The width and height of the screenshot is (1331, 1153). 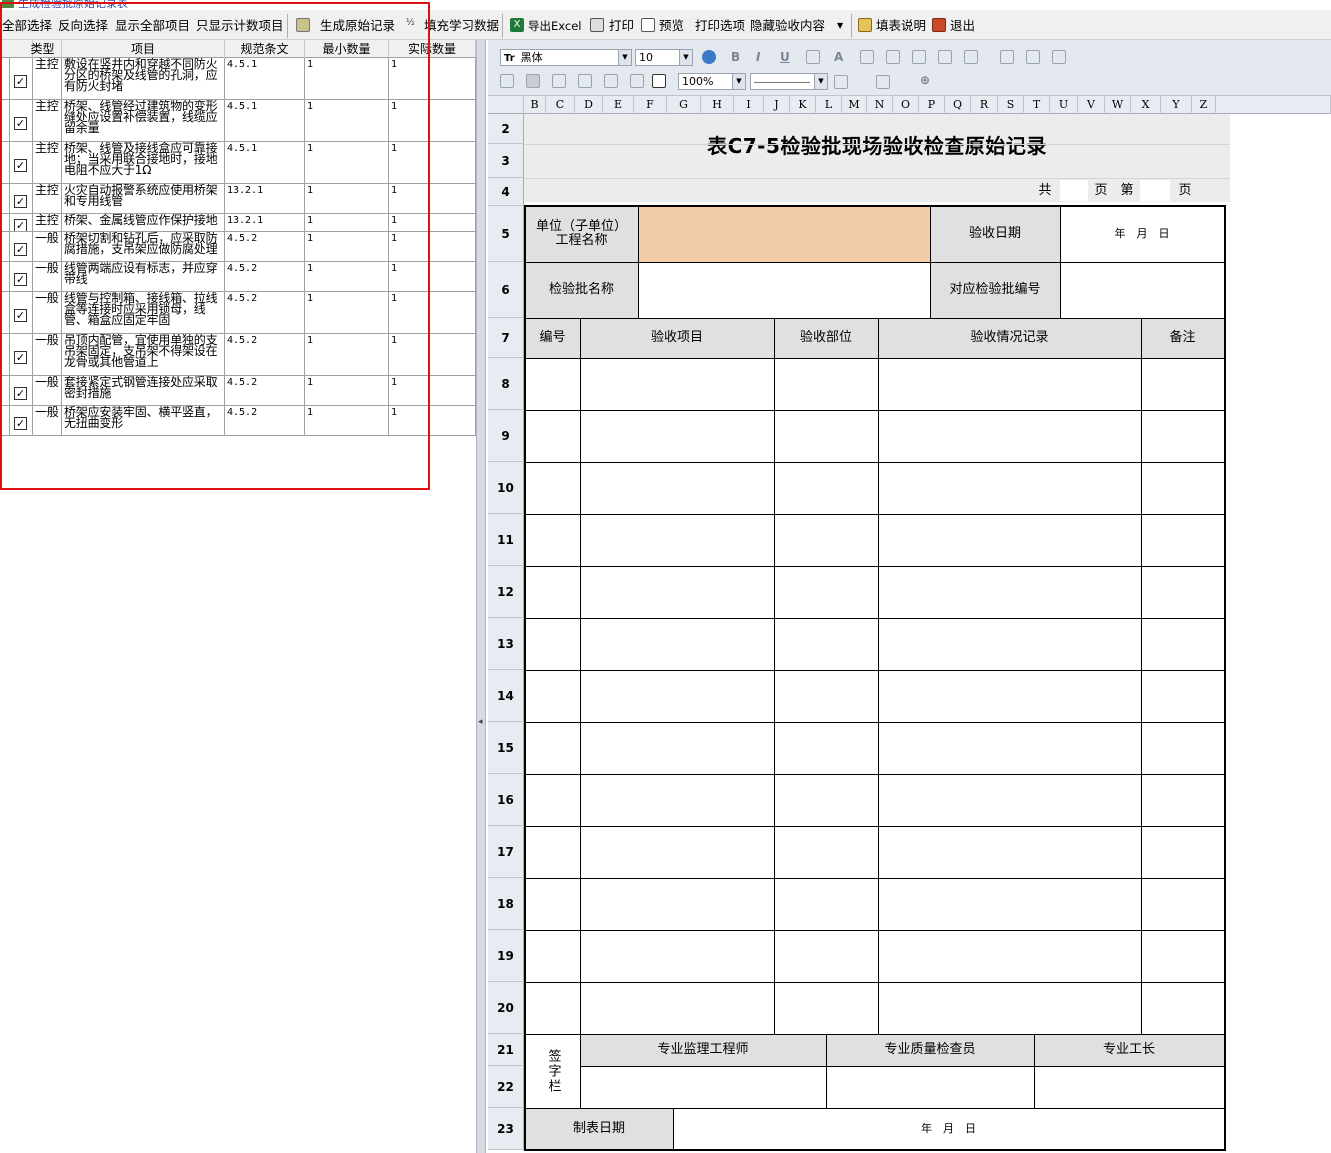 I want to click on insert-col-icon, so click(x=585, y=81).